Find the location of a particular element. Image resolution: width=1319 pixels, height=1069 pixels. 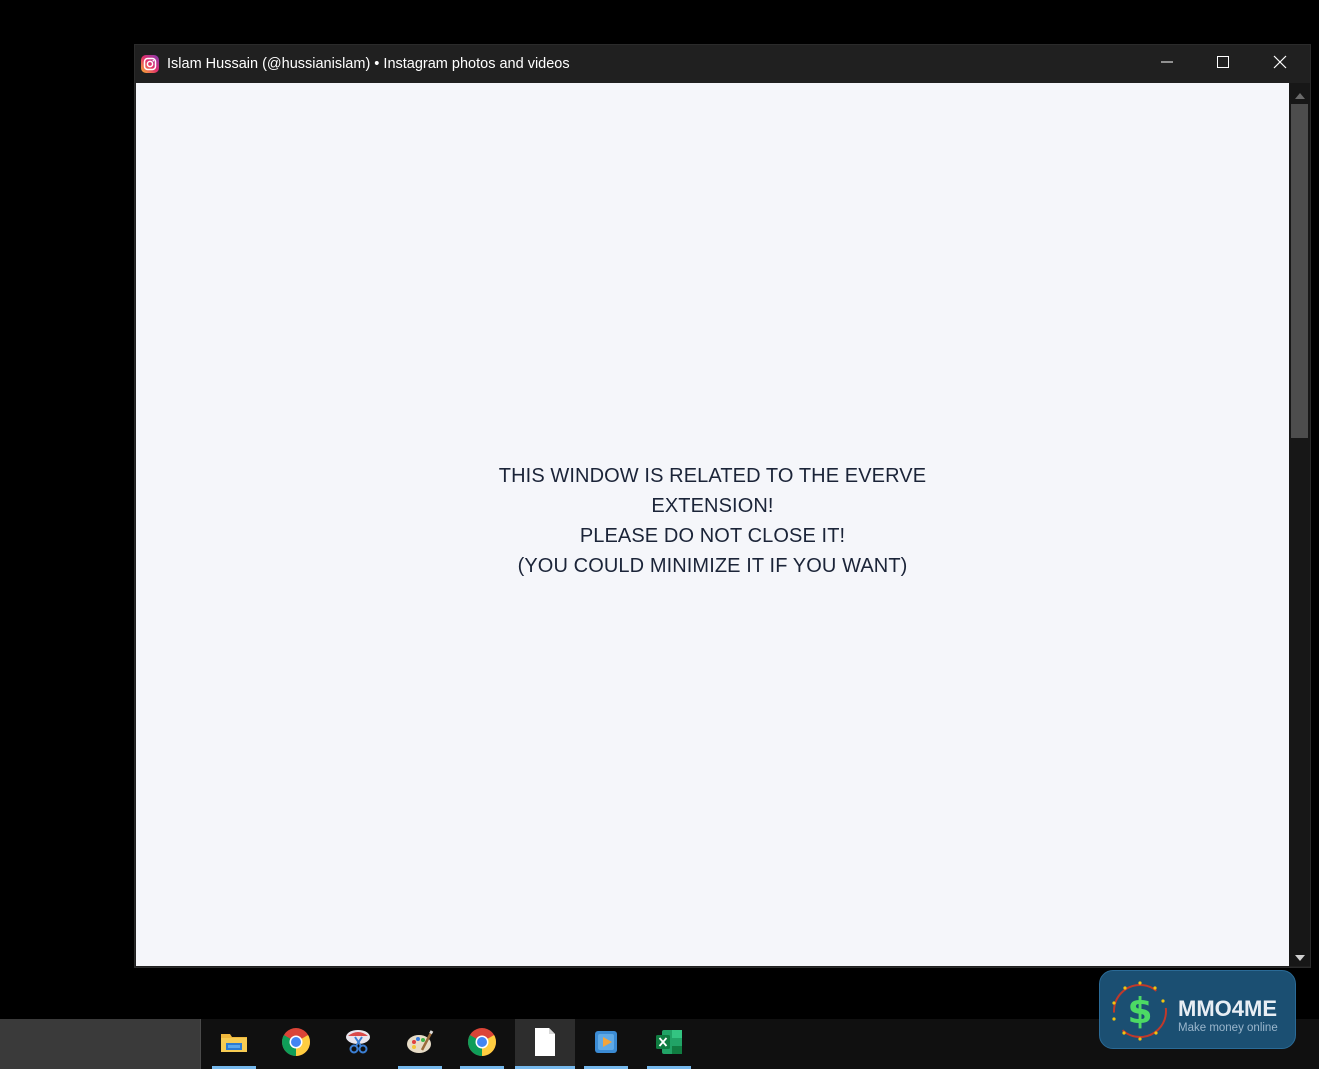

scroll-down-arrow-icon is located at coordinates (1299, 957).